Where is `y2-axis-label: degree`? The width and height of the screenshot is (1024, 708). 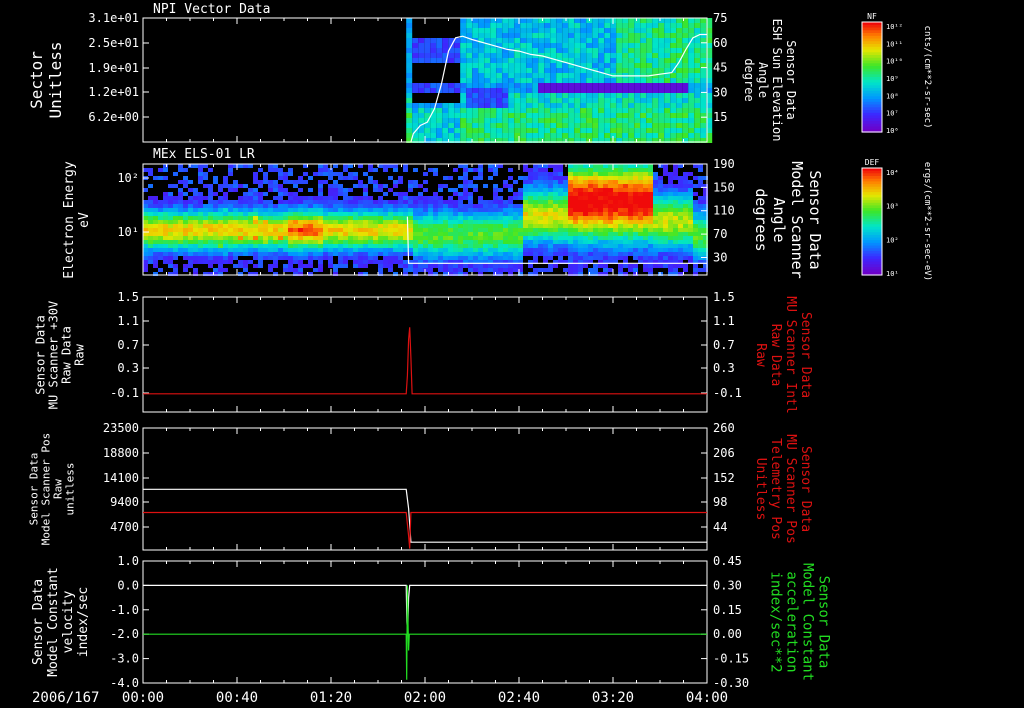 y2-axis-label: degree is located at coordinates (749, 79).